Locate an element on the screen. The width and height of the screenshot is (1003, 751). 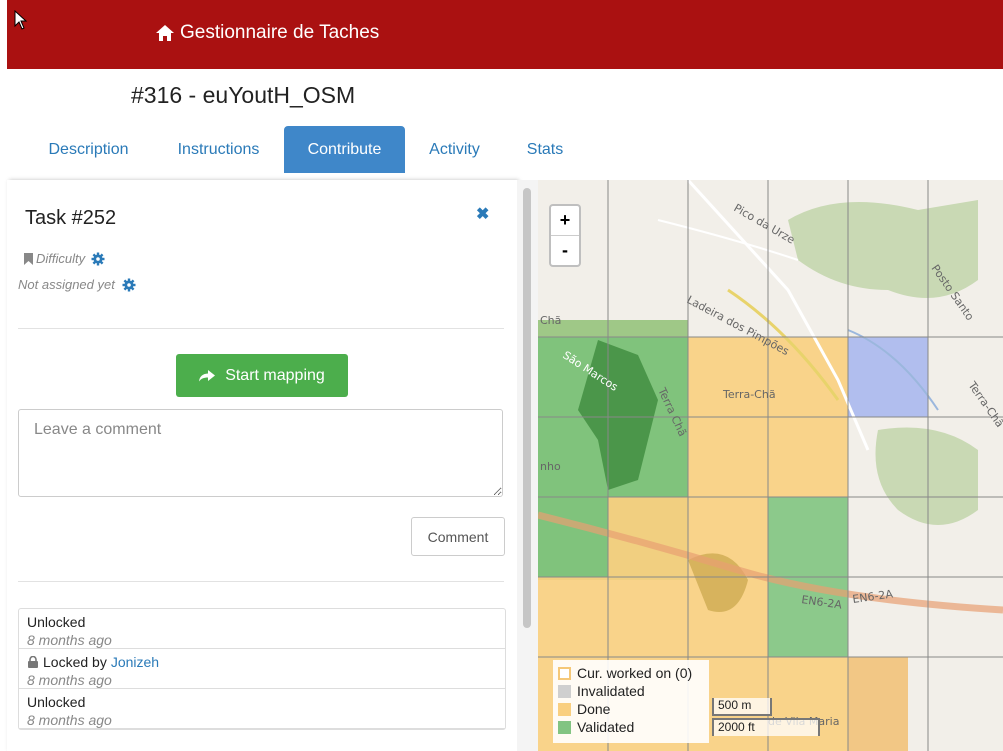
zoom-control: + - is located at coordinates (565, 235).